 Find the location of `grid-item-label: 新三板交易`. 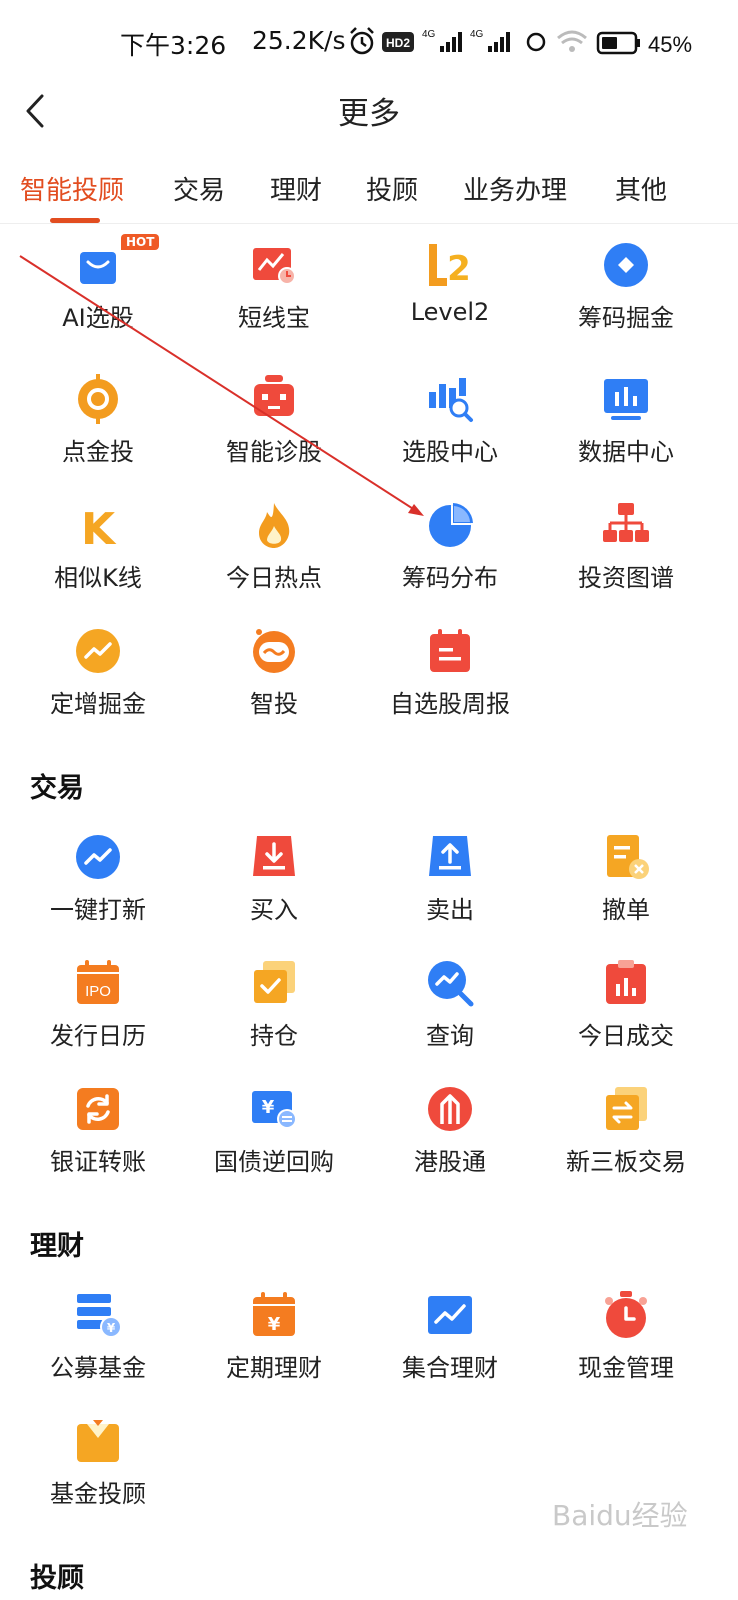

grid-item-label: 新三板交易 is located at coordinates (626, 1162).